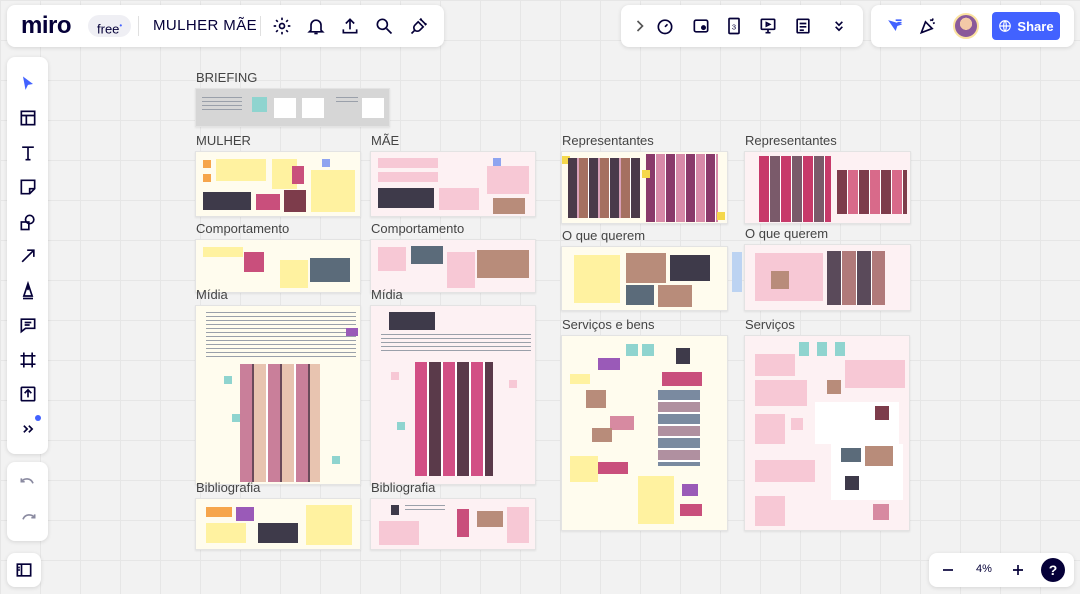 Image resolution: width=1080 pixels, height=594 pixels. What do you see at coordinates (28, 187) in the screenshot?
I see `sticky-note-icon` at bounding box center [28, 187].